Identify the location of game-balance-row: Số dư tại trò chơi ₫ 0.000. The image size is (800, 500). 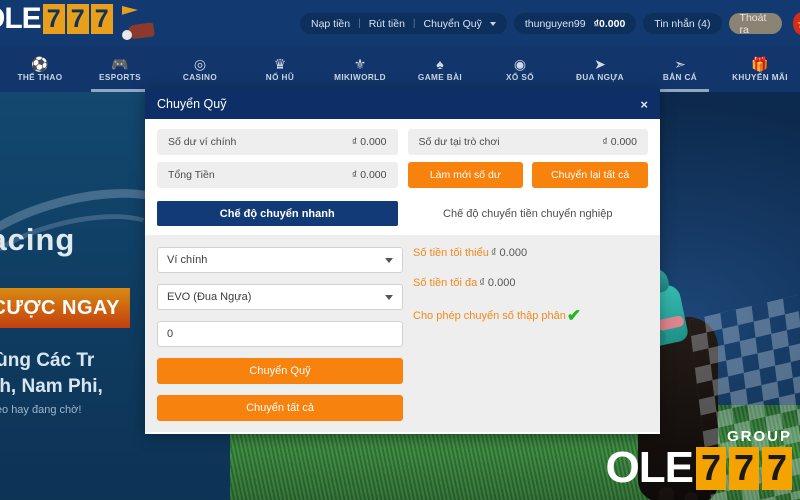
(527, 142).